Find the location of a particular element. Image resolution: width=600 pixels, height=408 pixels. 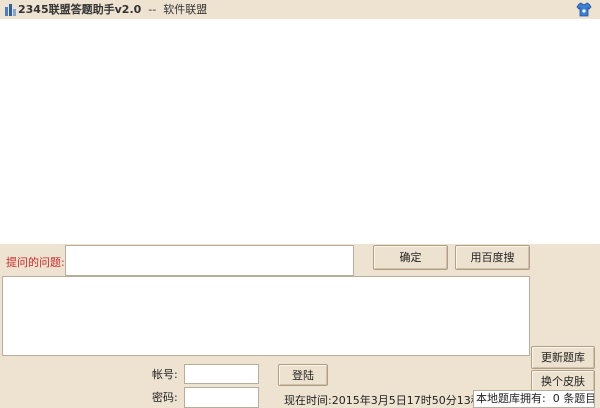

local-count-unit: 条题目 is located at coordinates (579, 398).